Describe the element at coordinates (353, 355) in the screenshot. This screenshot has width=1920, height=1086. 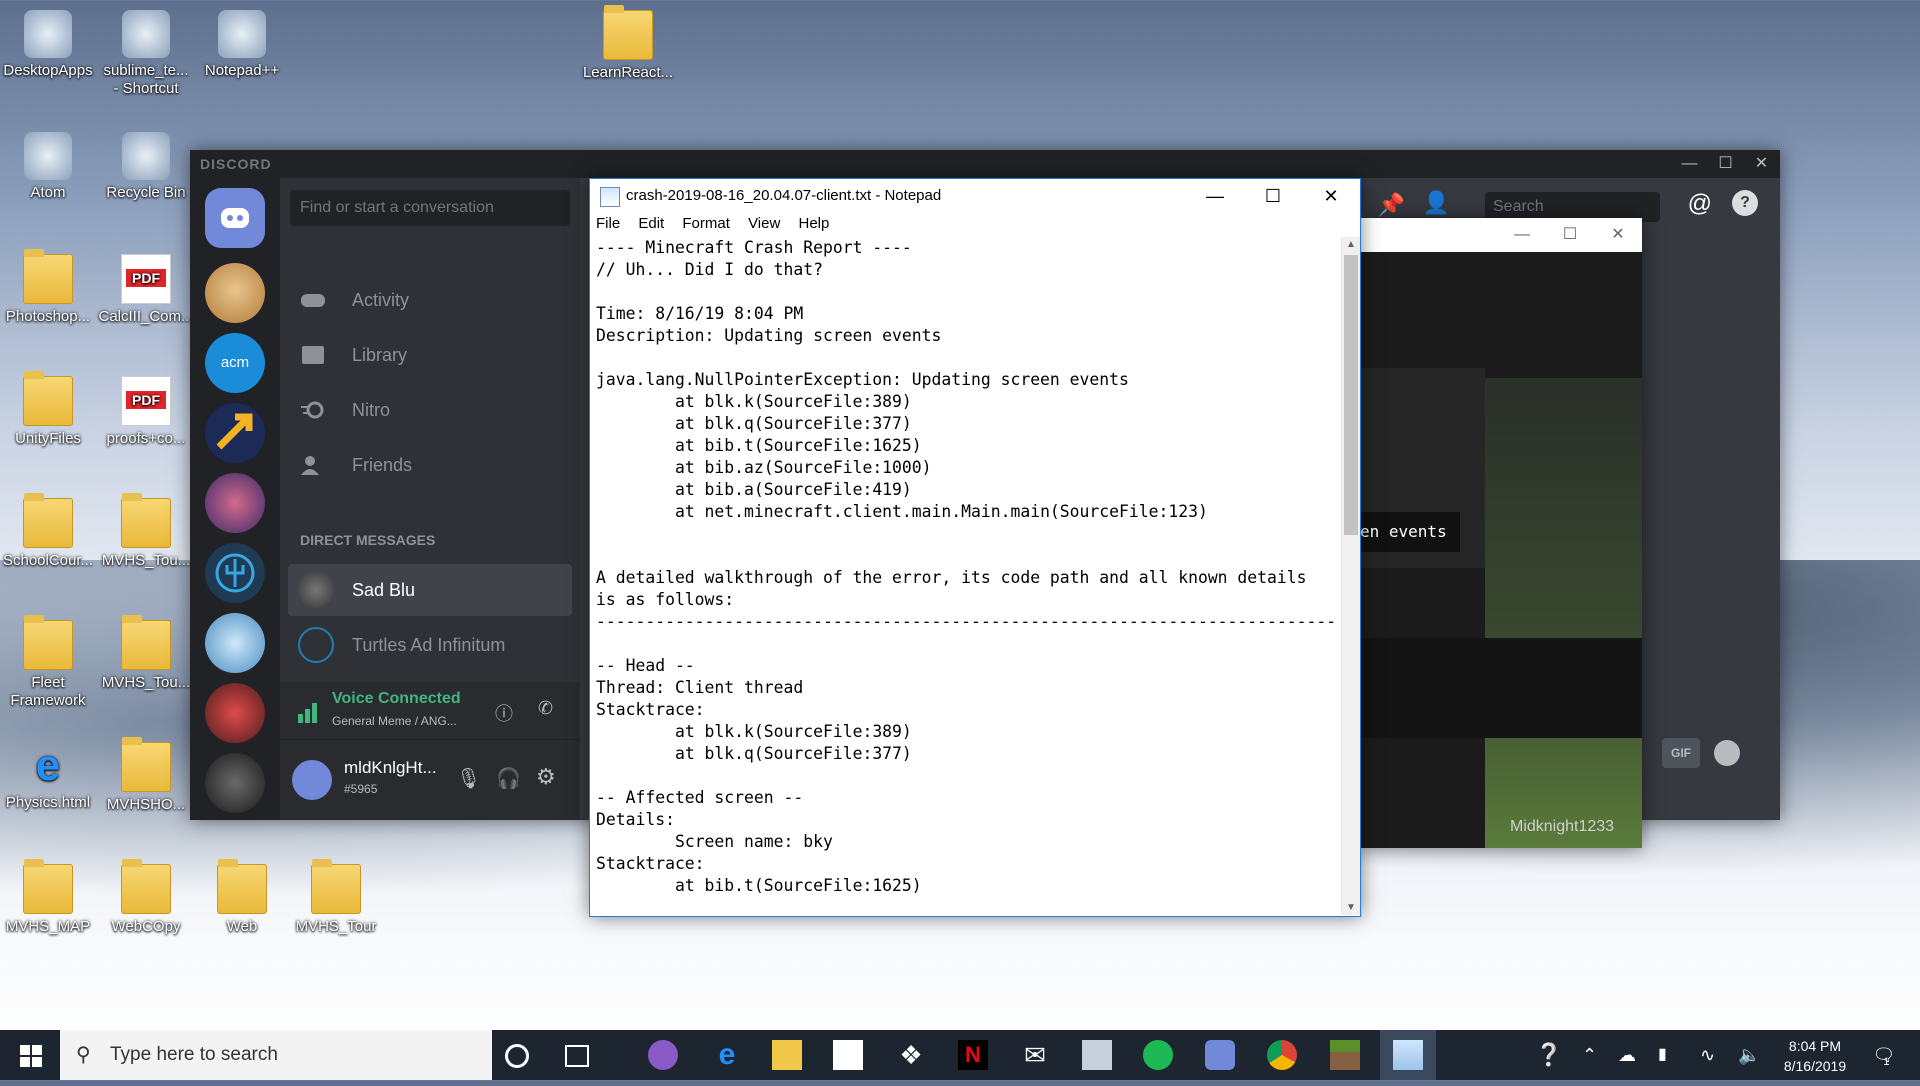
I see `nav-library: Library` at that location.